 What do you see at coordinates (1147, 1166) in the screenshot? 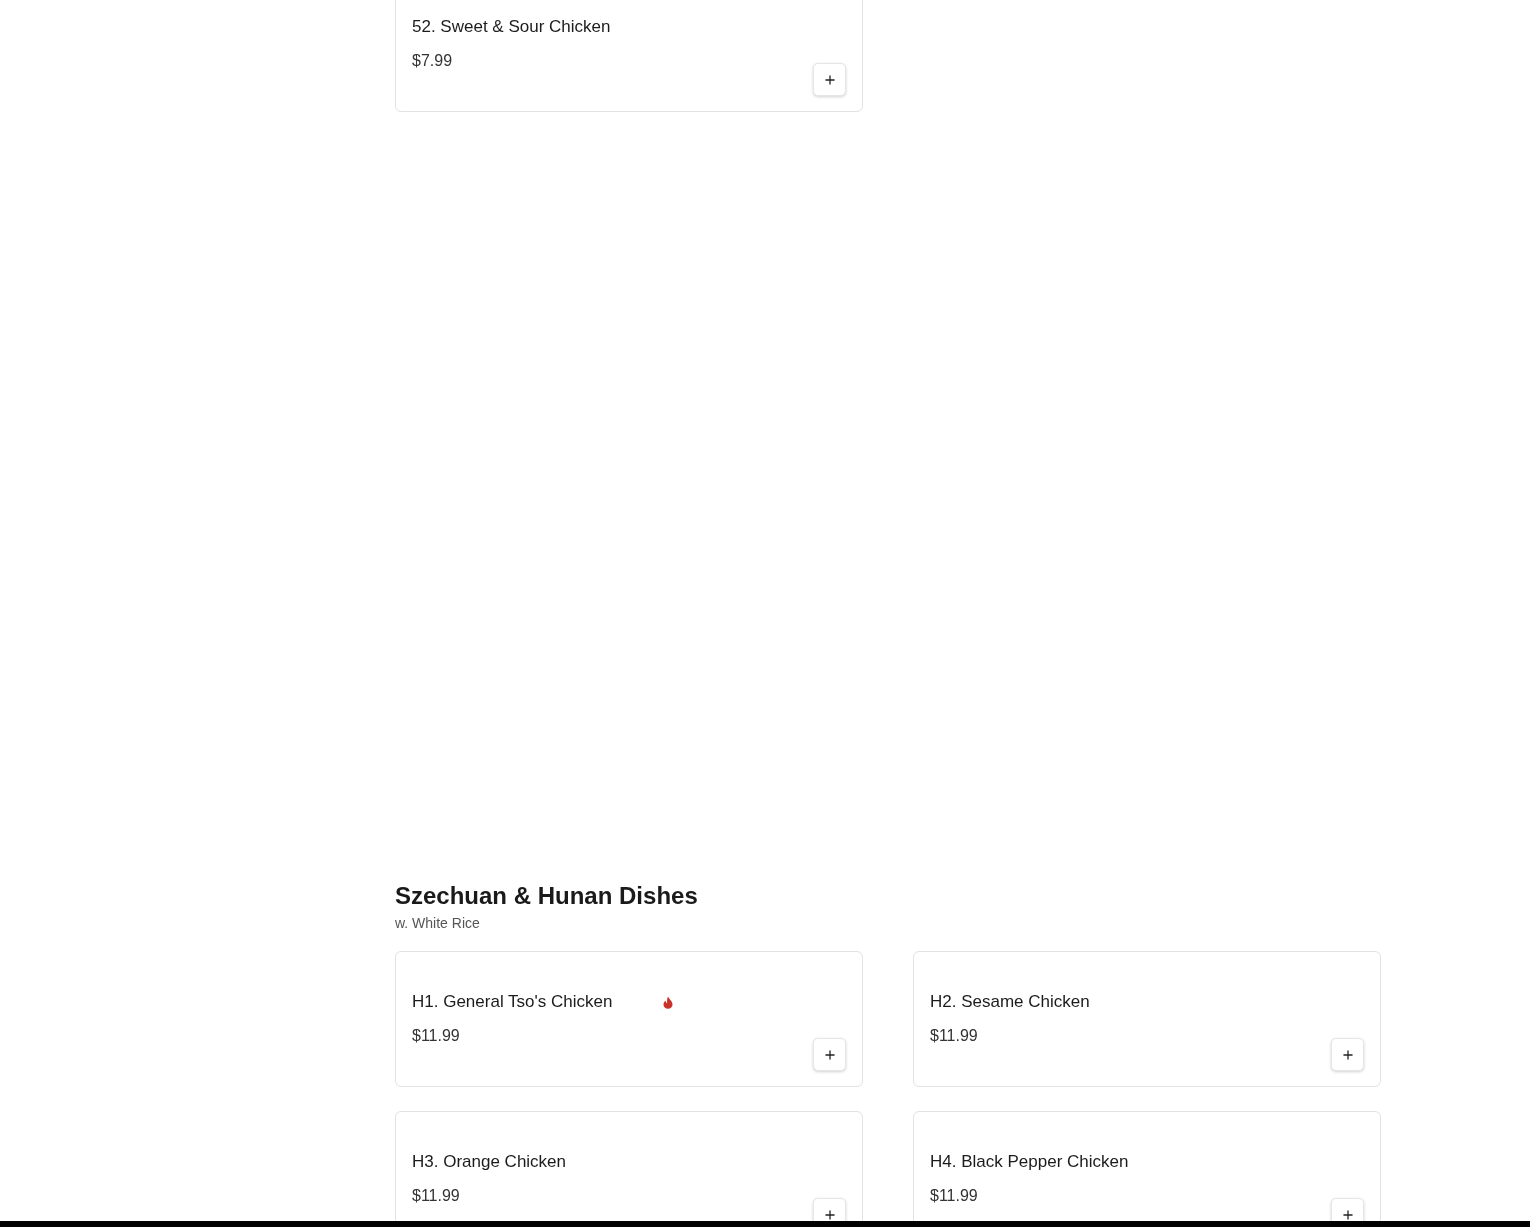
I see `menu-item-card: H4. Black Pepper Chicken $11.99` at bounding box center [1147, 1166].